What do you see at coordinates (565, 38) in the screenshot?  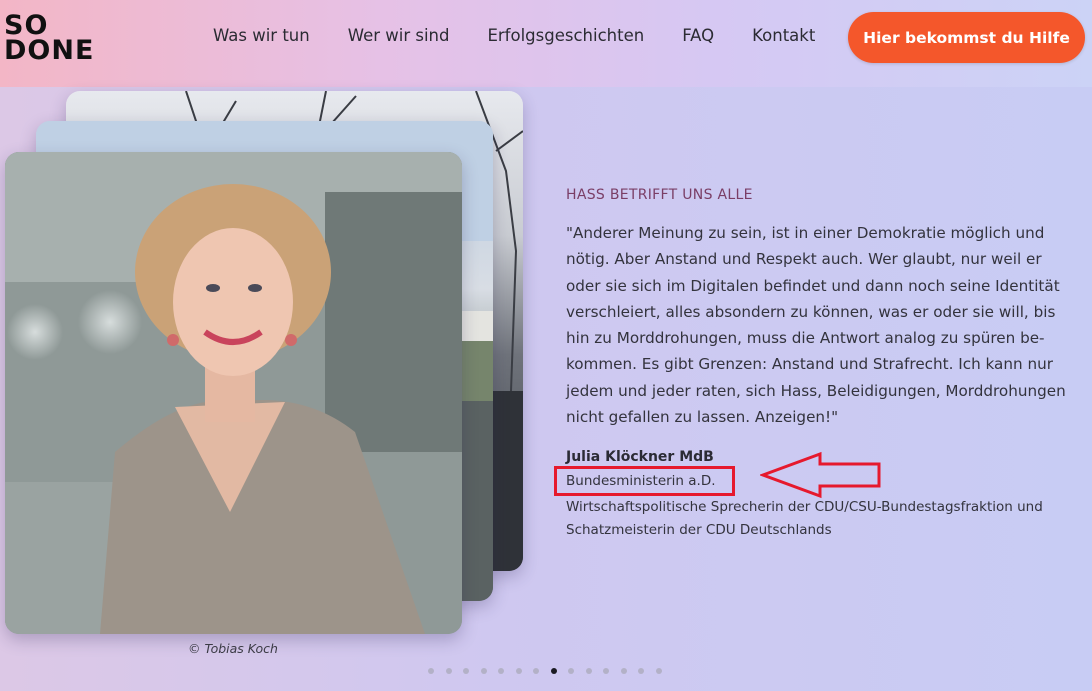 I see `nav-erfolgsgeschichten: Erfolgsgeschichten` at bounding box center [565, 38].